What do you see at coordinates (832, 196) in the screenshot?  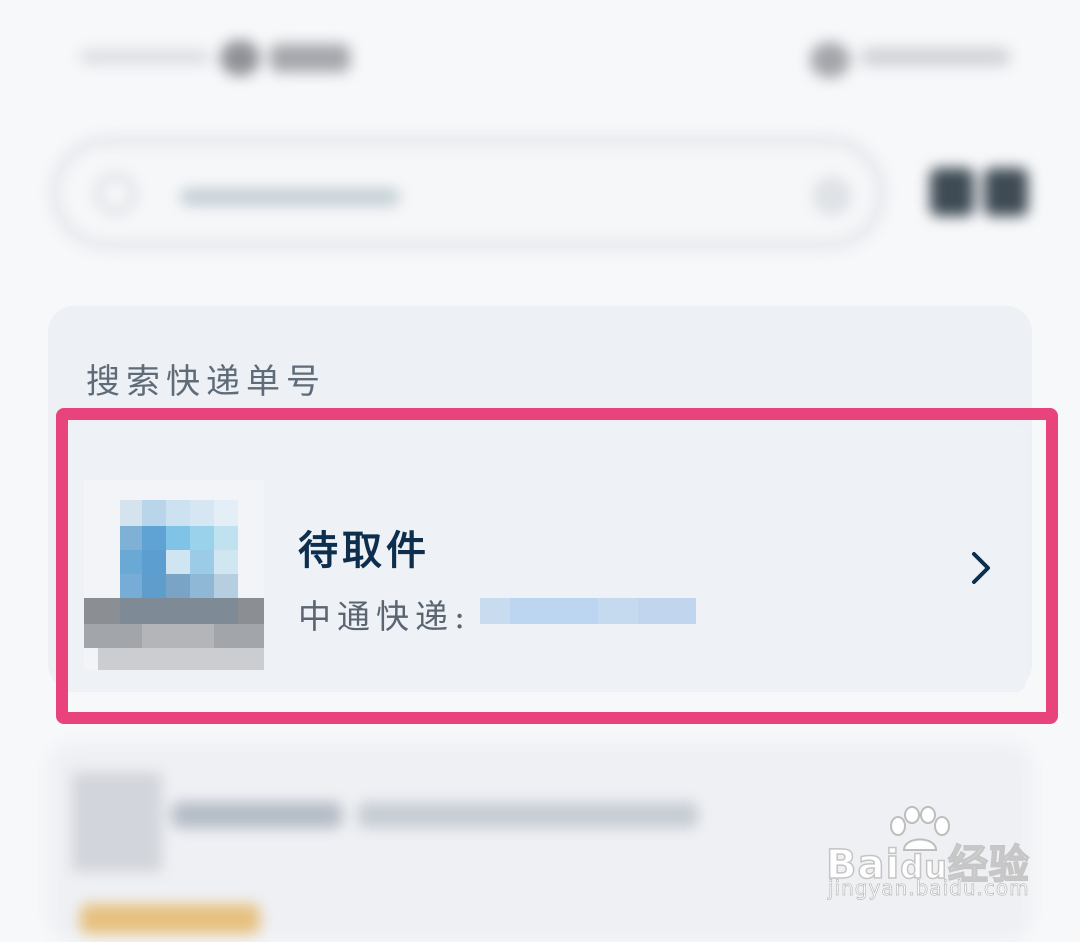 I see `clear-icon` at bounding box center [832, 196].